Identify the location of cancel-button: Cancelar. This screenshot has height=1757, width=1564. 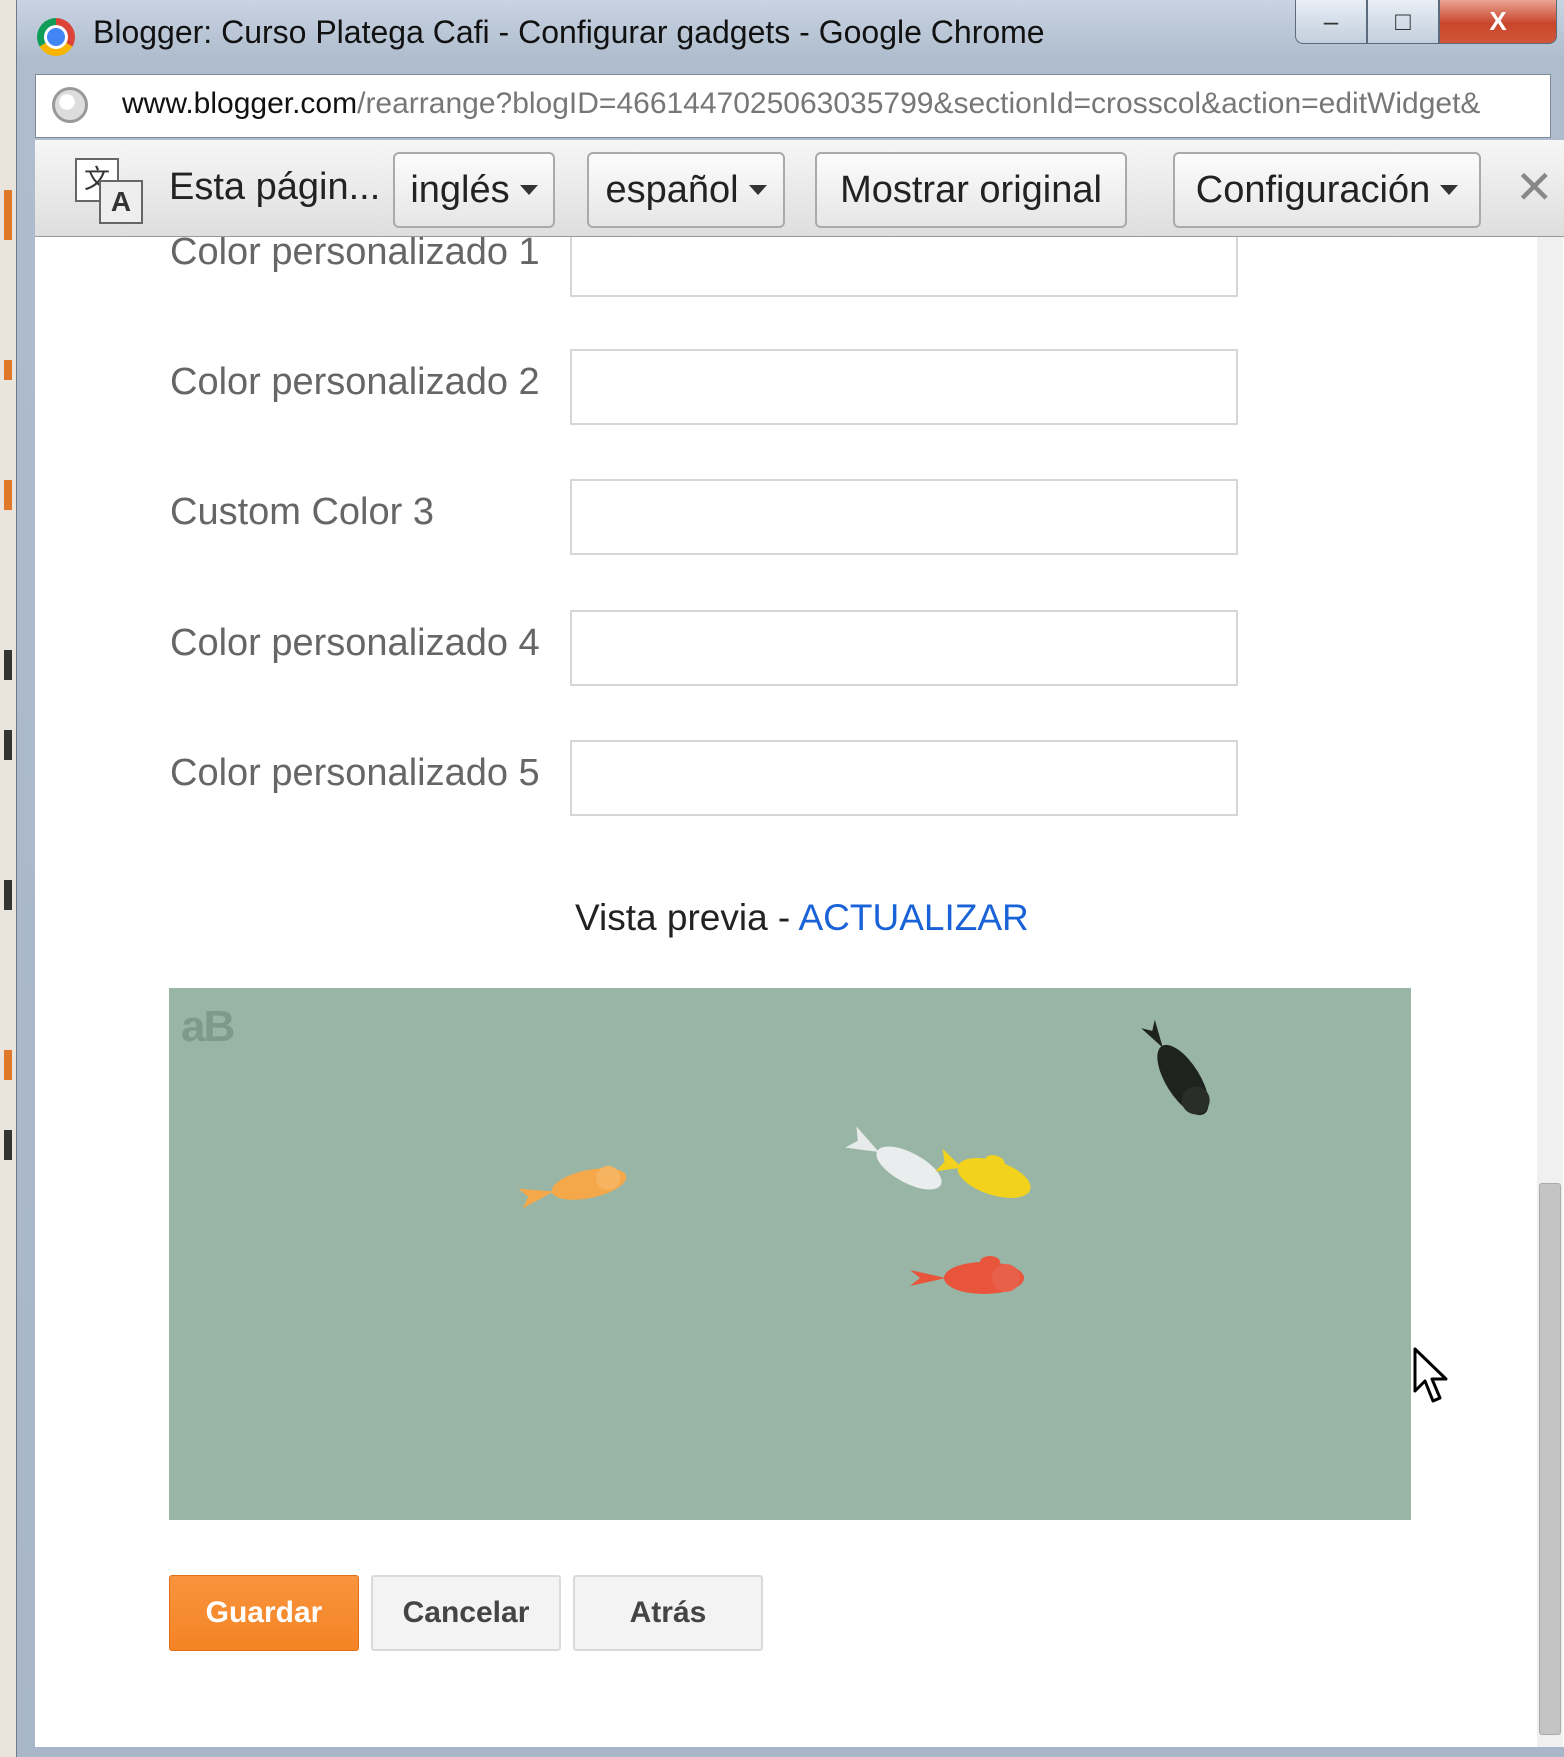
(466, 1613).